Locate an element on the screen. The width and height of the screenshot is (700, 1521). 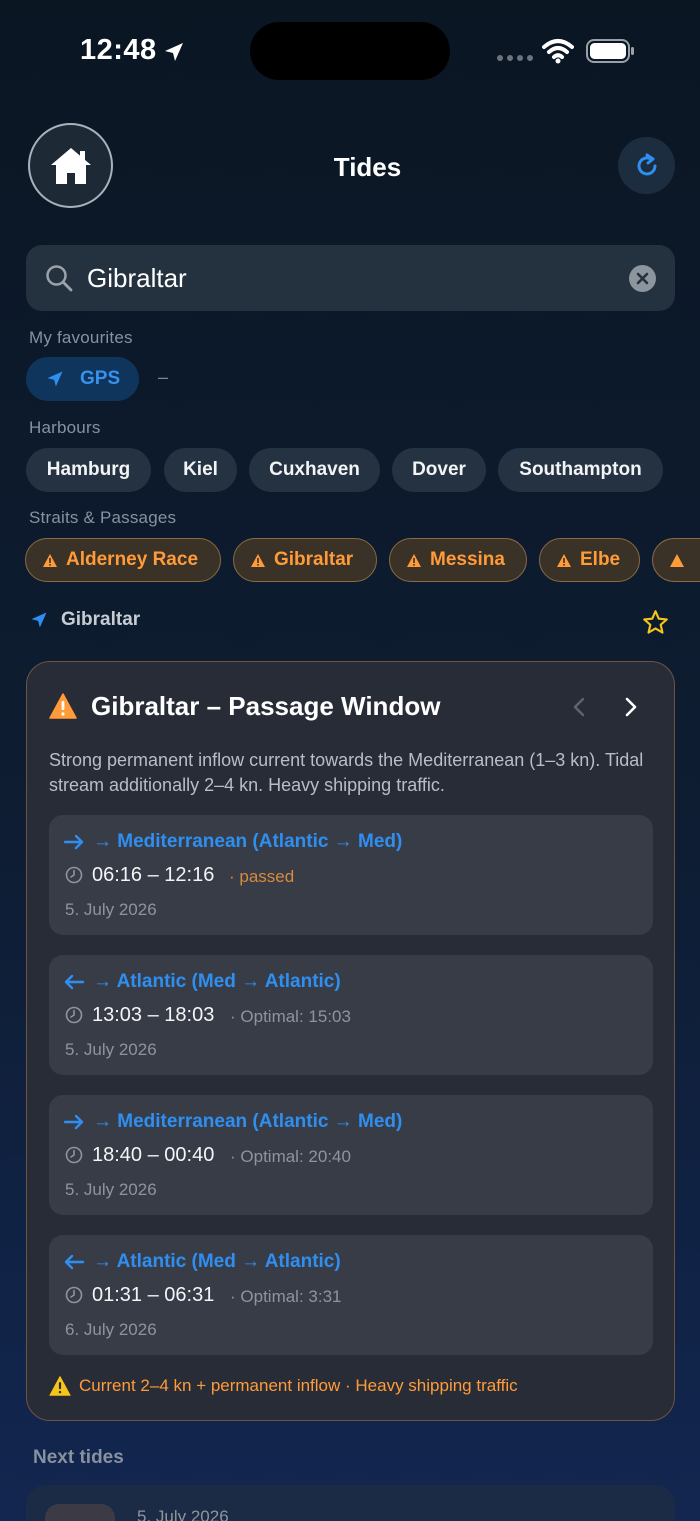
window-date: 6. July 2026 is located at coordinates (111, 1329).